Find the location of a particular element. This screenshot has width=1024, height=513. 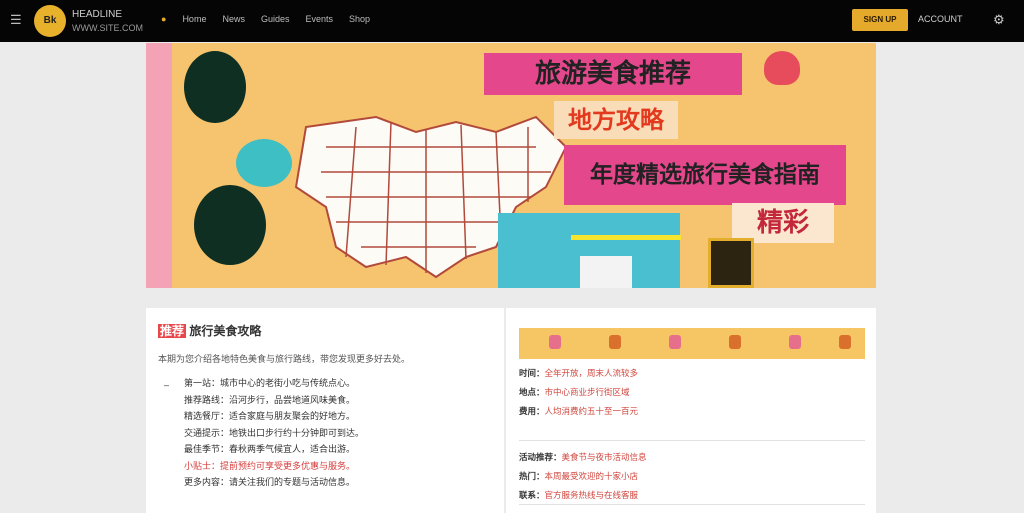

info-row: 地点：市中心商业步行街区域 is located at coordinates (692, 392).